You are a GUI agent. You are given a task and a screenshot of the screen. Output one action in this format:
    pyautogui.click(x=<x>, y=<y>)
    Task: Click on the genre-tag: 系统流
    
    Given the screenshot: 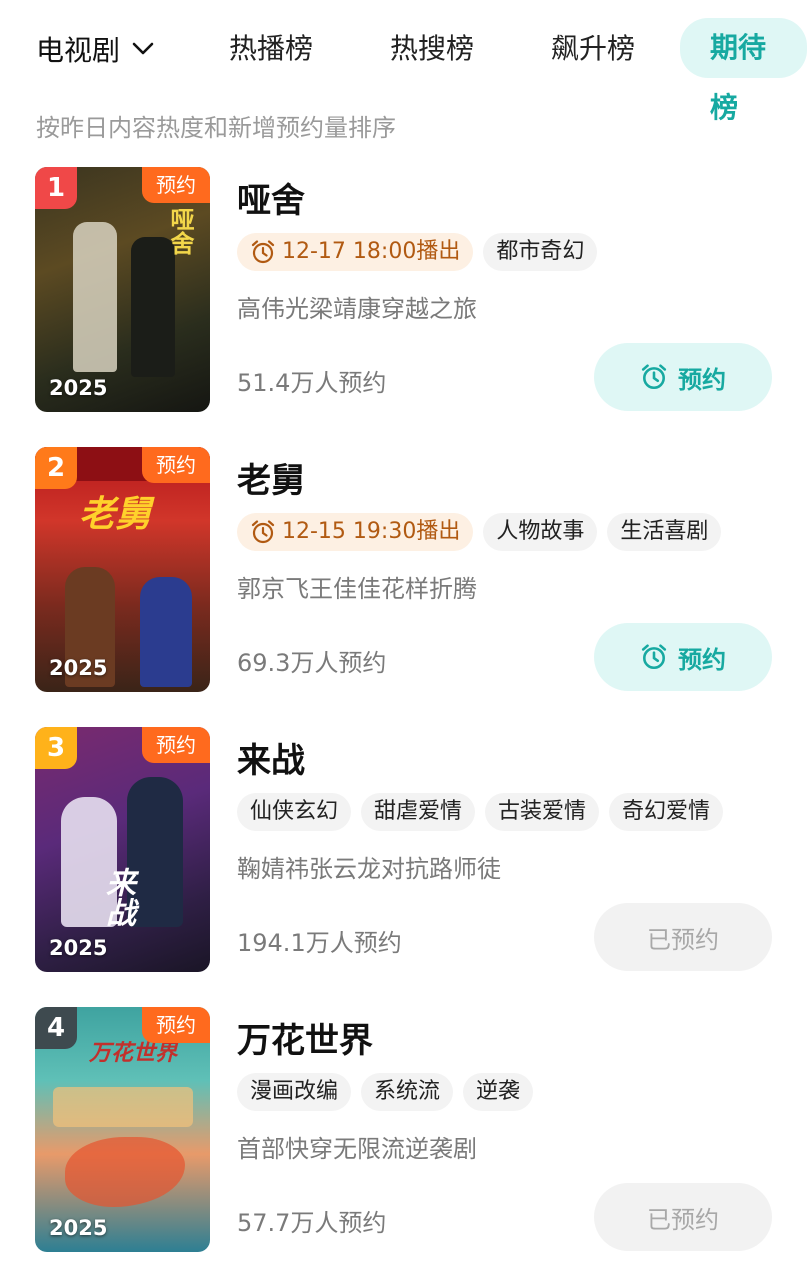 What is the action you would take?
    pyautogui.click(x=407, y=1092)
    